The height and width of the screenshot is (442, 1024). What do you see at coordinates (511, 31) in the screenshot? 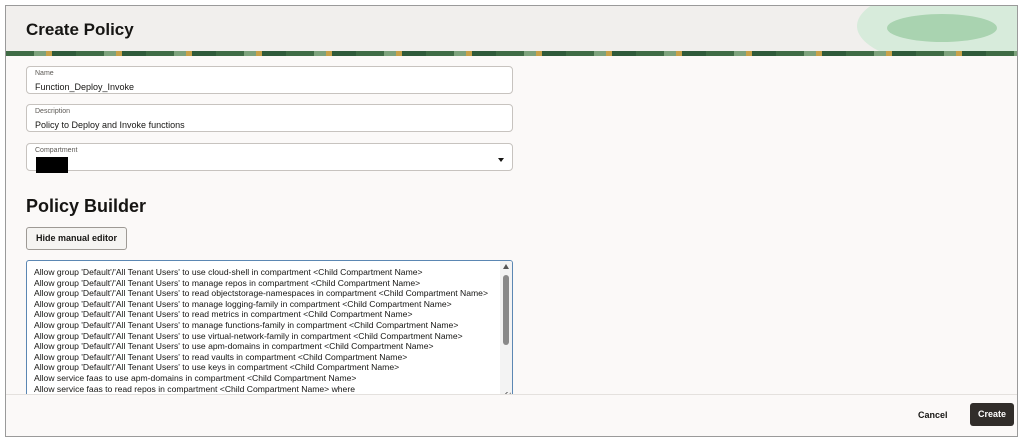
I see `panel-header: Create Policy` at bounding box center [511, 31].